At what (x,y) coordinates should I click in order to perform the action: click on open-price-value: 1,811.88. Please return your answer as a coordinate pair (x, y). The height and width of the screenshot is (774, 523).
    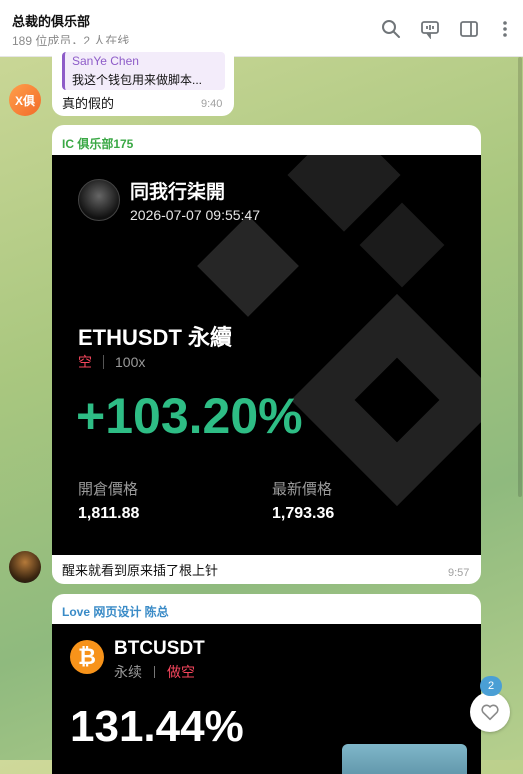
    Looking at the image, I should click on (109, 513).